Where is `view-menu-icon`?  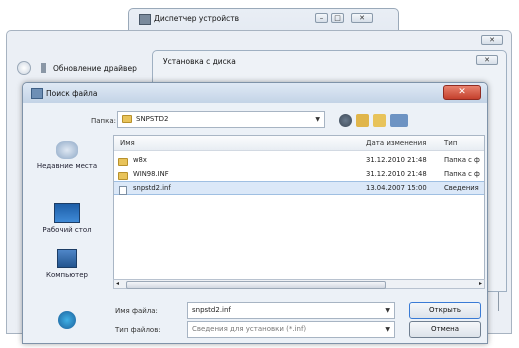
view-menu-icon is located at coordinates (399, 120).